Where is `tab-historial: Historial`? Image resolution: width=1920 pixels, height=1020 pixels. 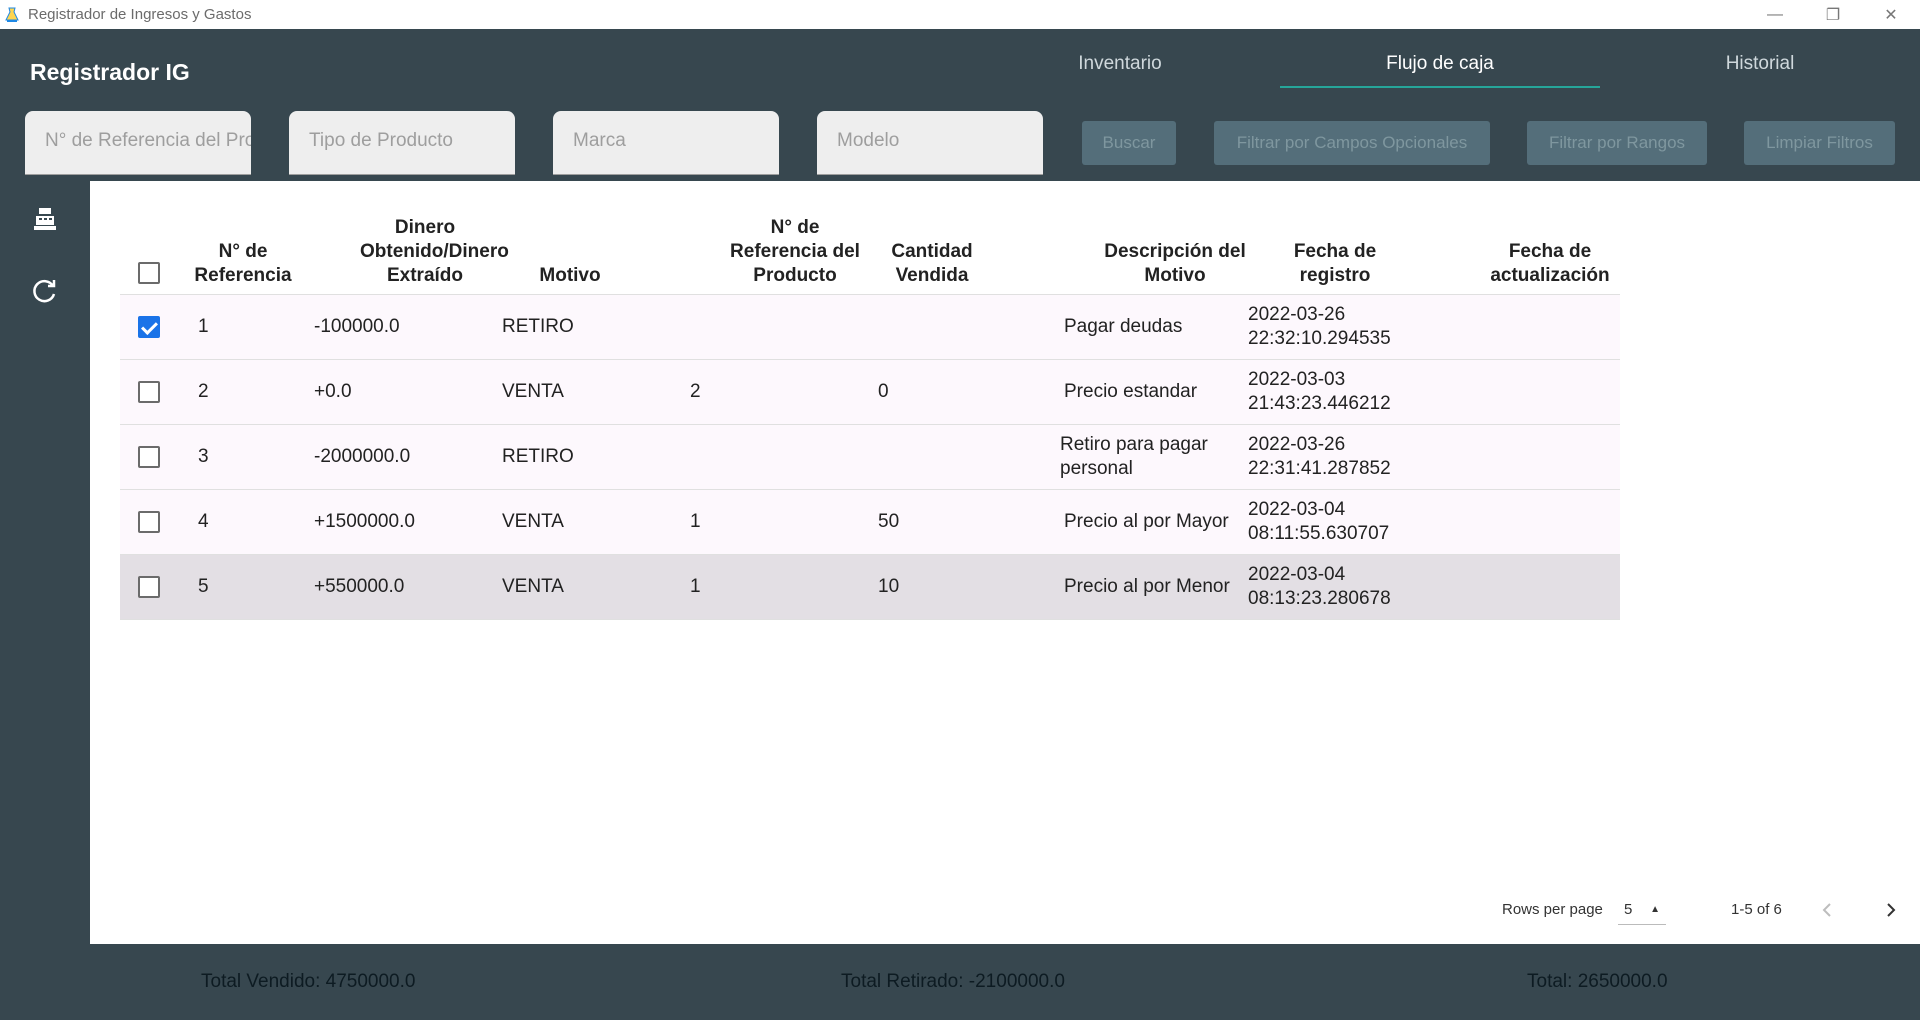 tab-historial: Historial is located at coordinates (1760, 69).